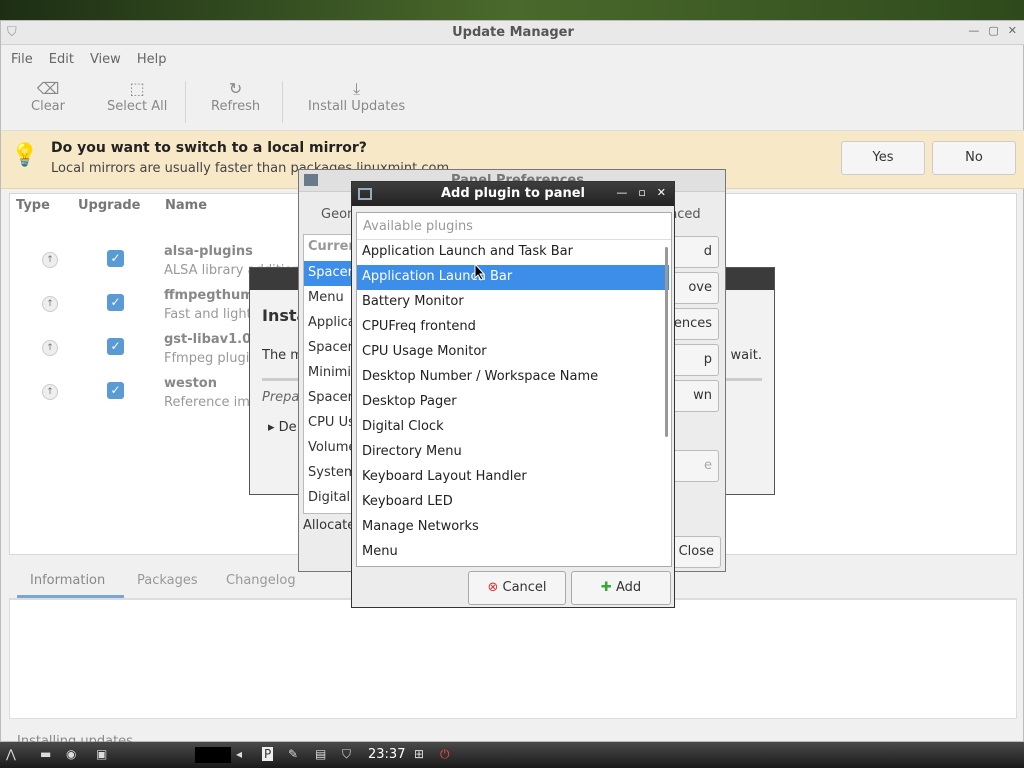 This screenshot has height=768, width=1024. What do you see at coordinates (311, 180) in the screenshot?
I see `monitor-icon` at bounding box center [311, 180].